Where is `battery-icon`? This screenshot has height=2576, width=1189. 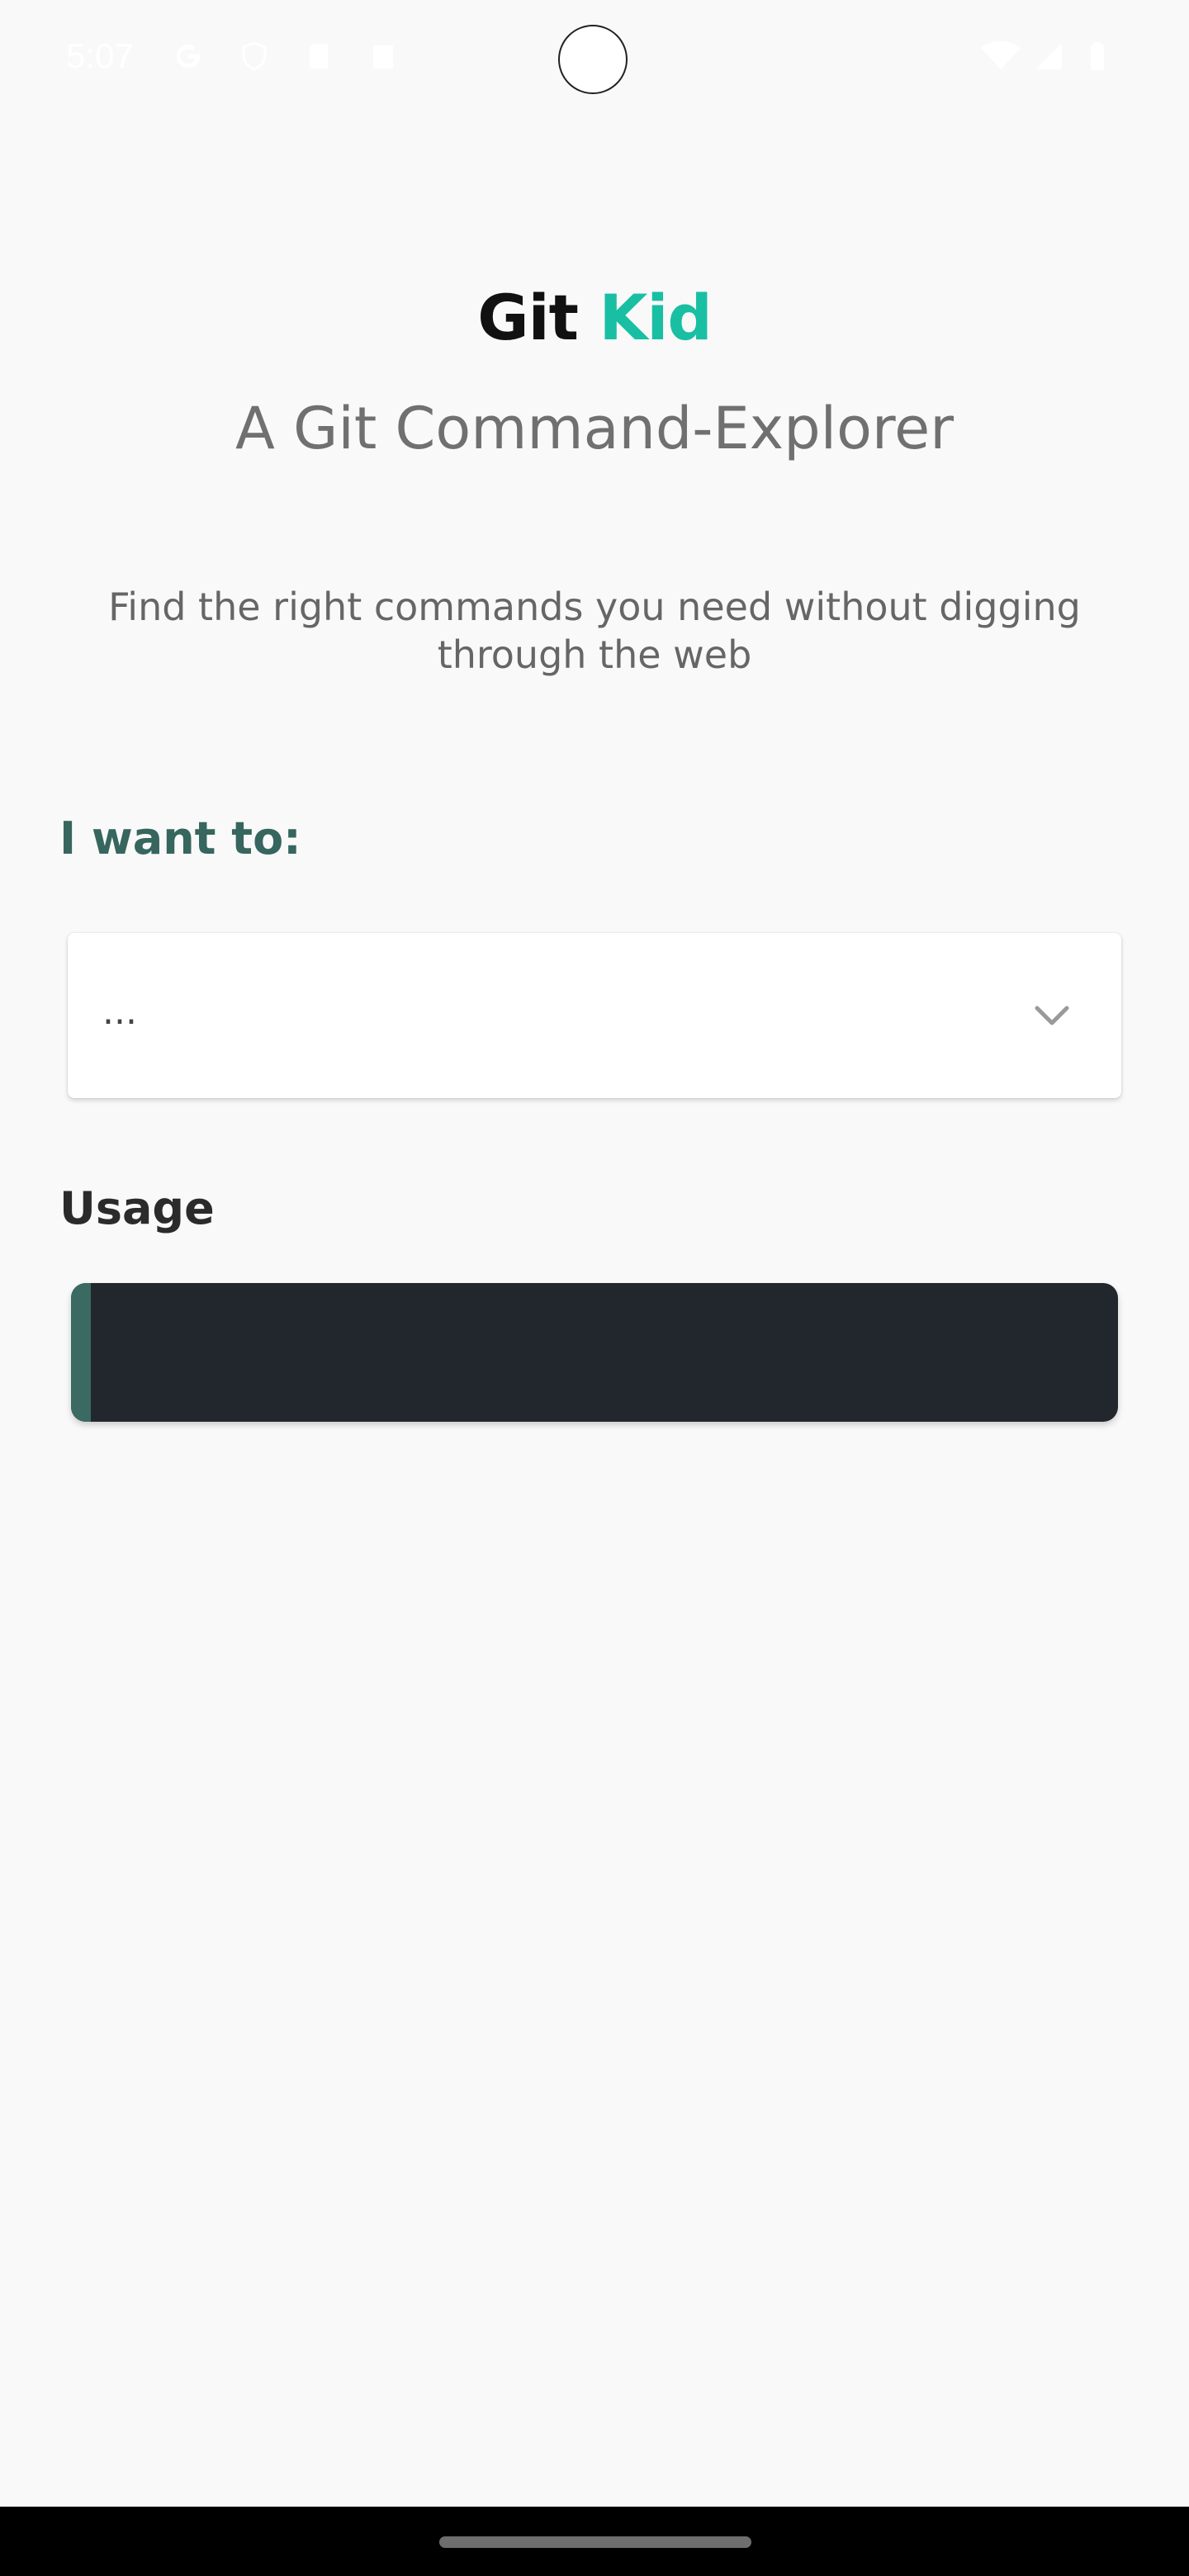 battery-icon is located at coordinates (1099, 56).